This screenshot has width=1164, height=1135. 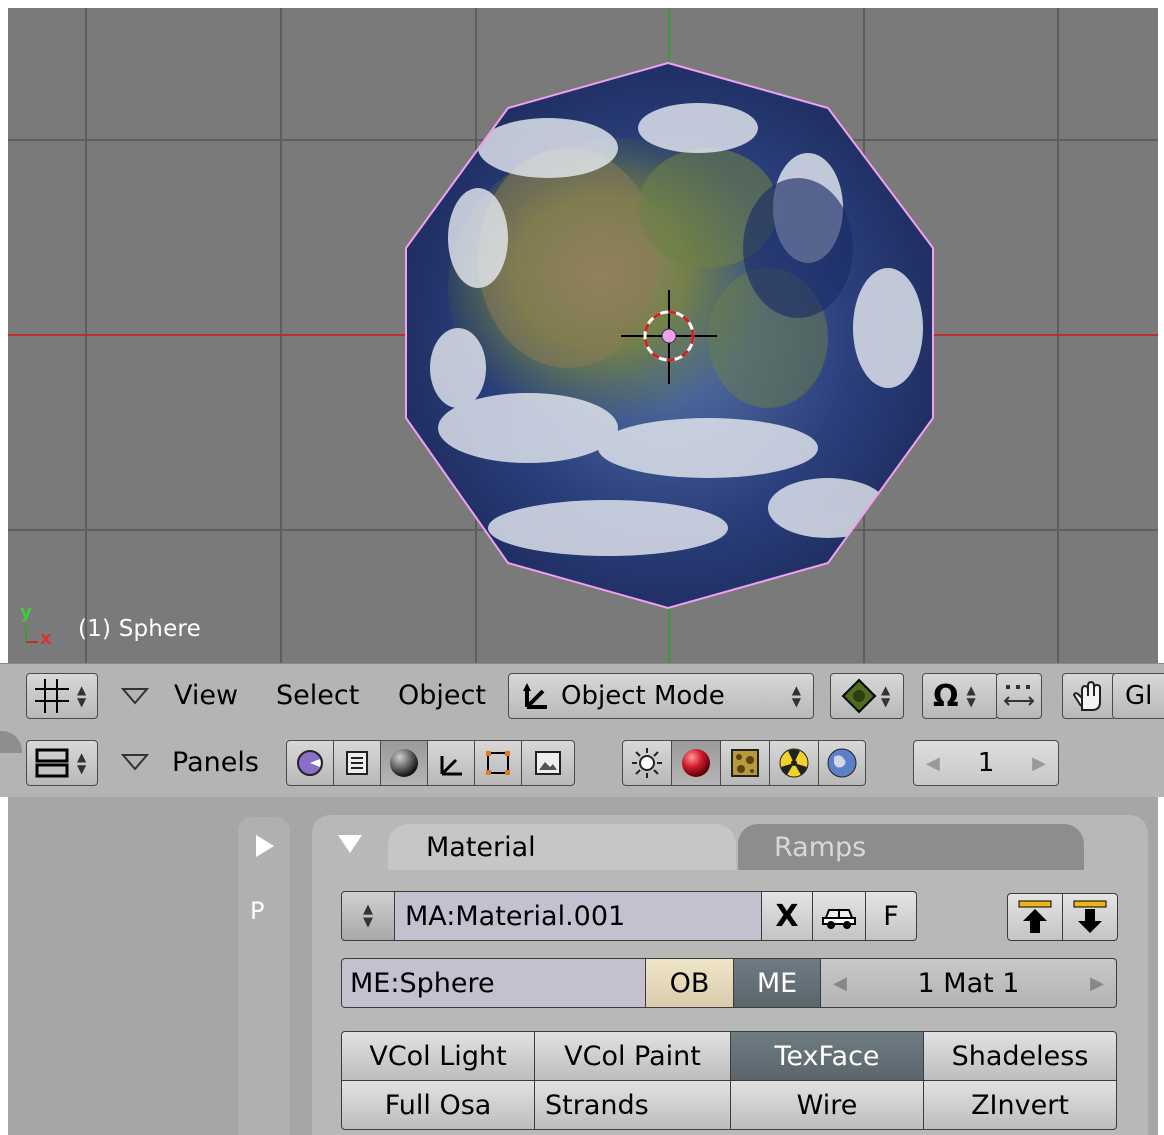 I want to click on ob-link-toggle: OB, so click(x=689, y=983).